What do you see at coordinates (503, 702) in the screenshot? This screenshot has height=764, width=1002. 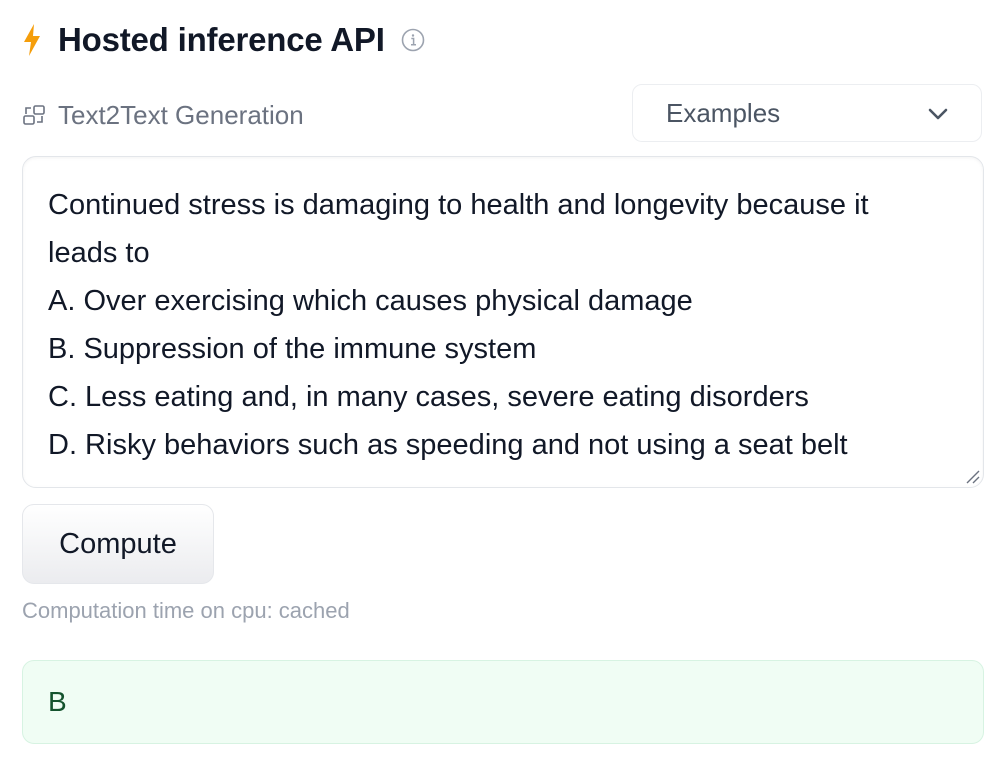 I see `output-result: B` at bounding box center [503, 702].